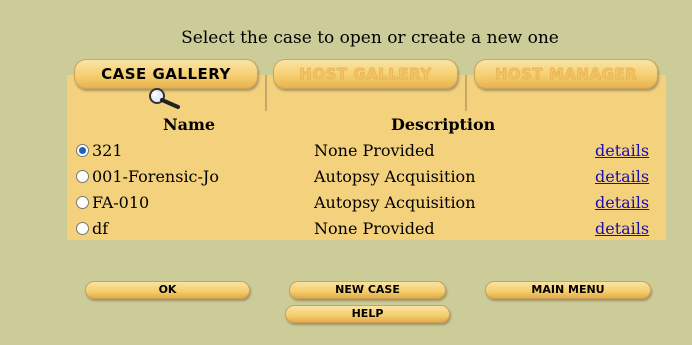 The image size is (692, 345). What do you see at coordinates (82, 228) in the screenshot?
I see `case-radio-df` at bounding box center [82, 228].